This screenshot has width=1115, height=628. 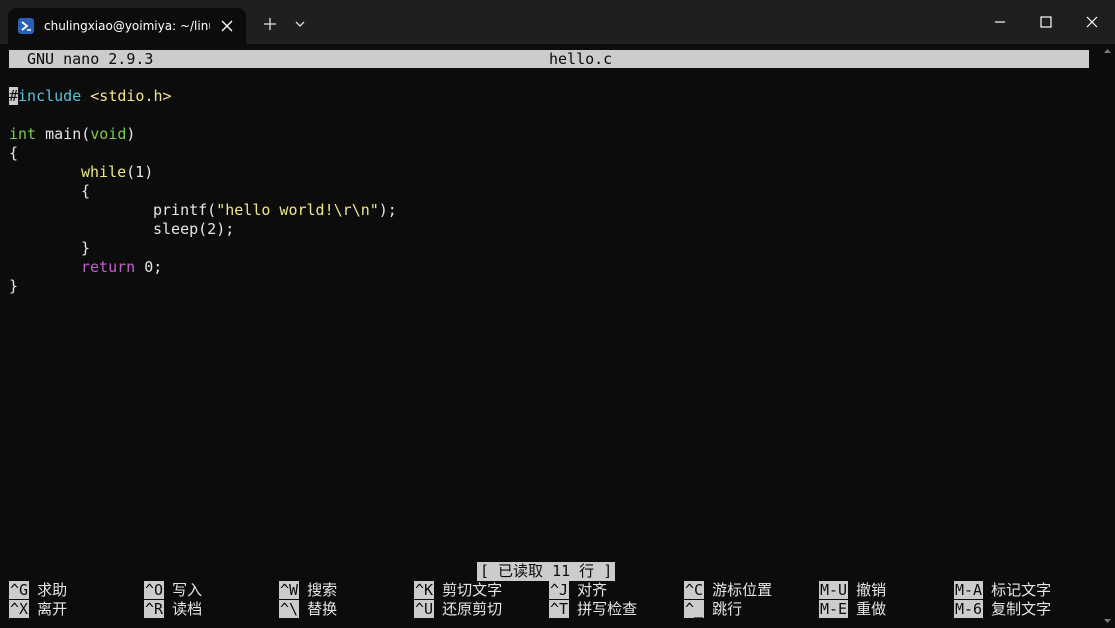 I want to click on nano-version: GNU nano 2.9.3, so click(x=90, y=59).